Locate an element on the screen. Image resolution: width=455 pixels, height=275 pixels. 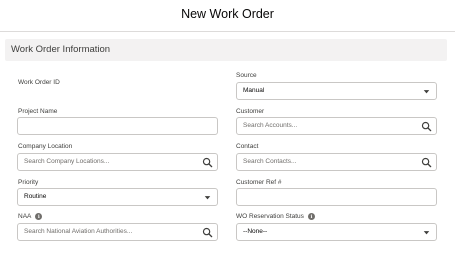
customer-ref-input is located at coordinates (336, 197).